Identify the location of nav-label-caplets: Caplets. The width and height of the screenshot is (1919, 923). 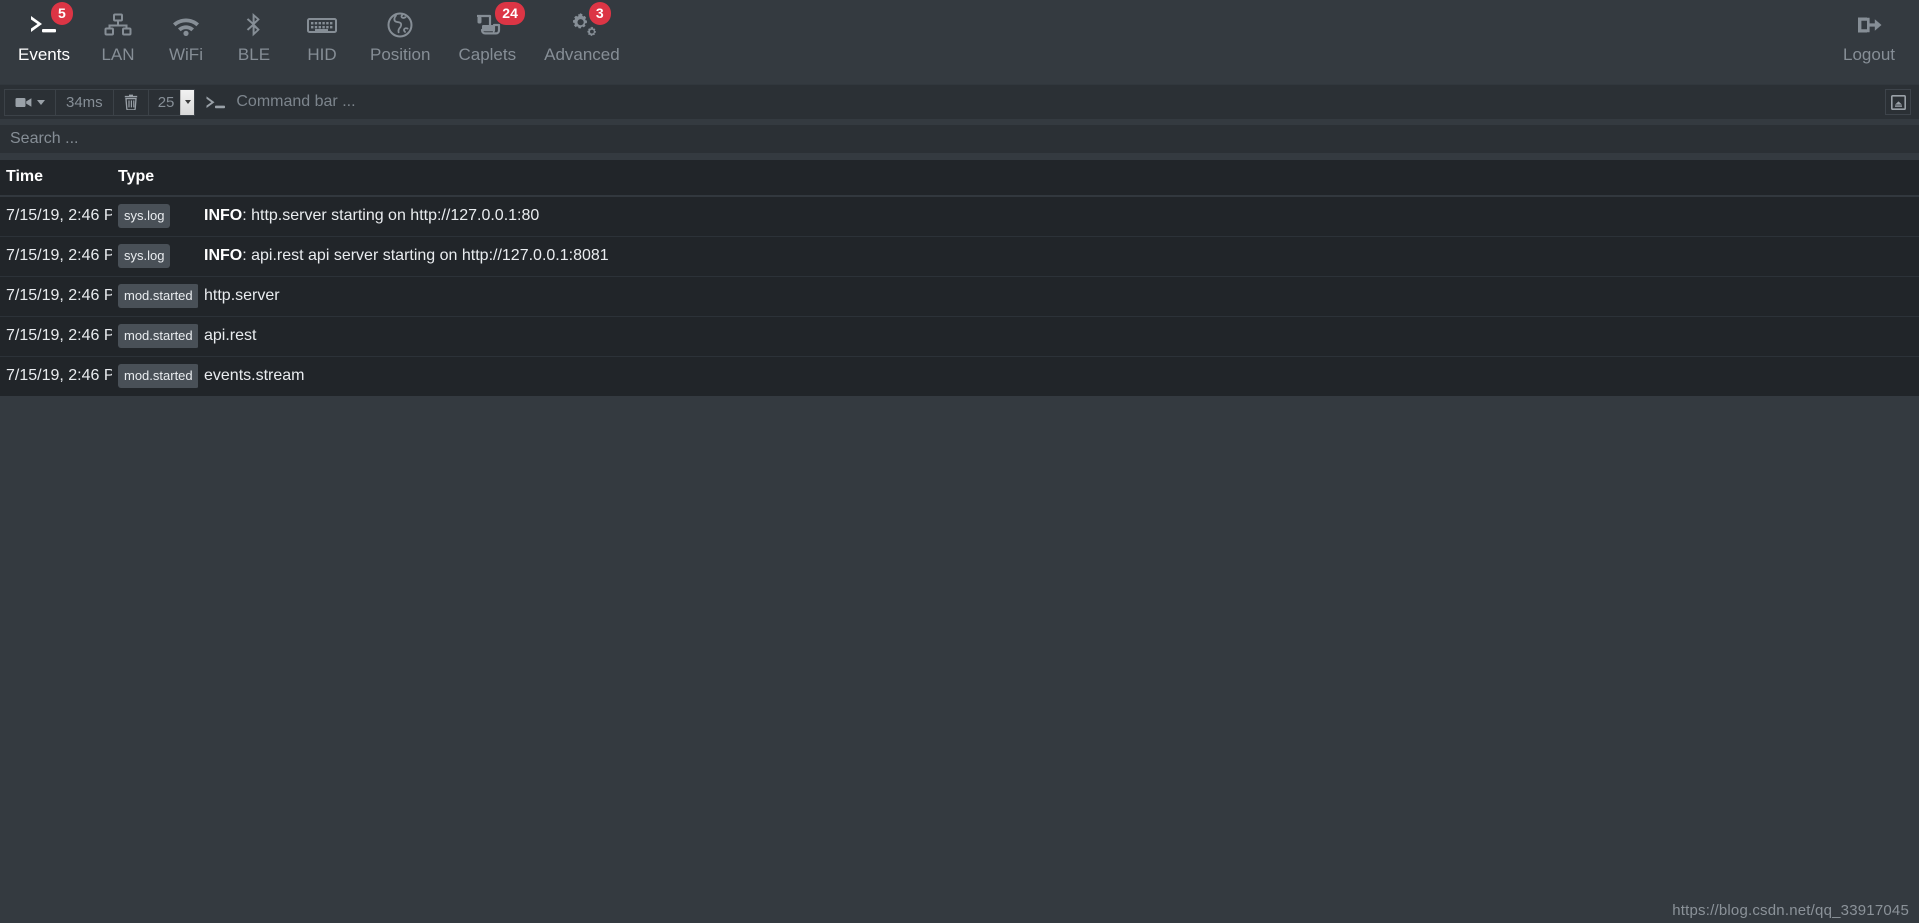
(487, 54).